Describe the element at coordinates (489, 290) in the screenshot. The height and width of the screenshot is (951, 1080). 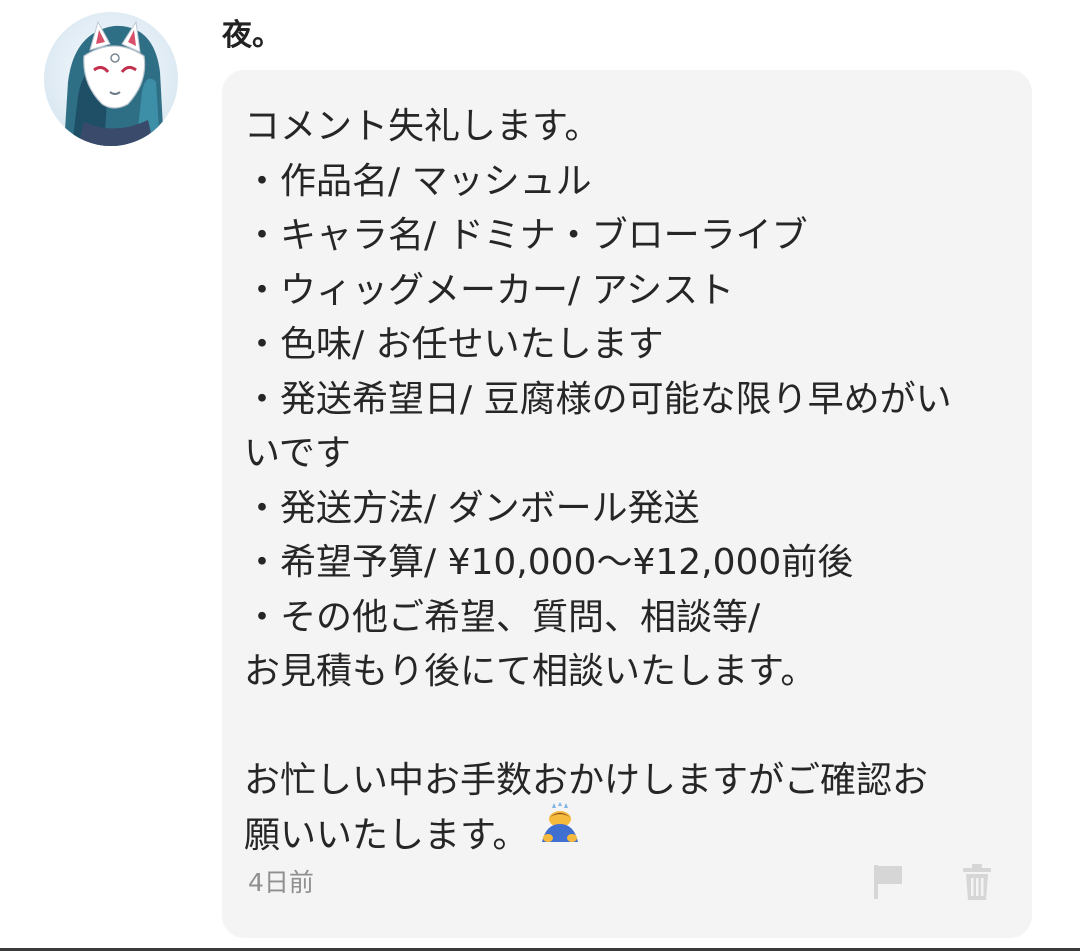
I see `message-line: ・ウィッグメーカー/ アシスト` at that location.